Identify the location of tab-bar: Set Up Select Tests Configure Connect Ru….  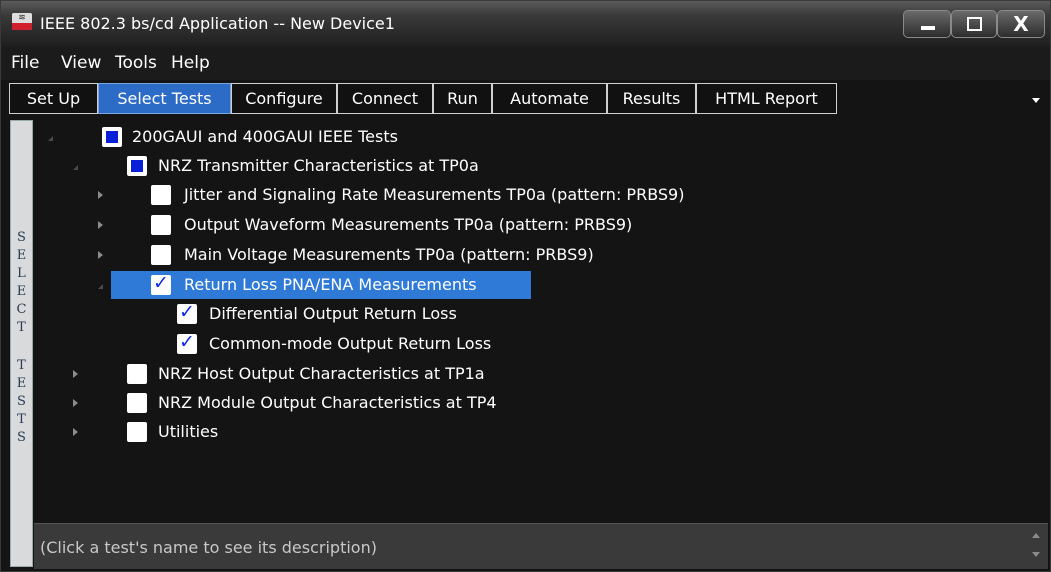
(525, 98).